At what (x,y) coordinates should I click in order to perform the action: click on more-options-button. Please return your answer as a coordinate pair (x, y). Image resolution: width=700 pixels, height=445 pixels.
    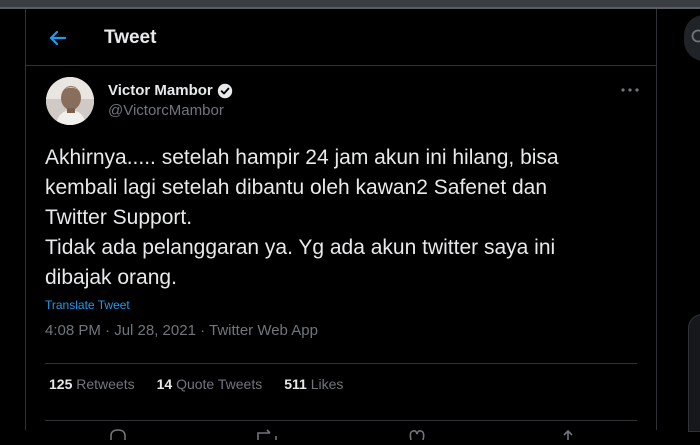
    Looking at the image, I should click on (630, 90).